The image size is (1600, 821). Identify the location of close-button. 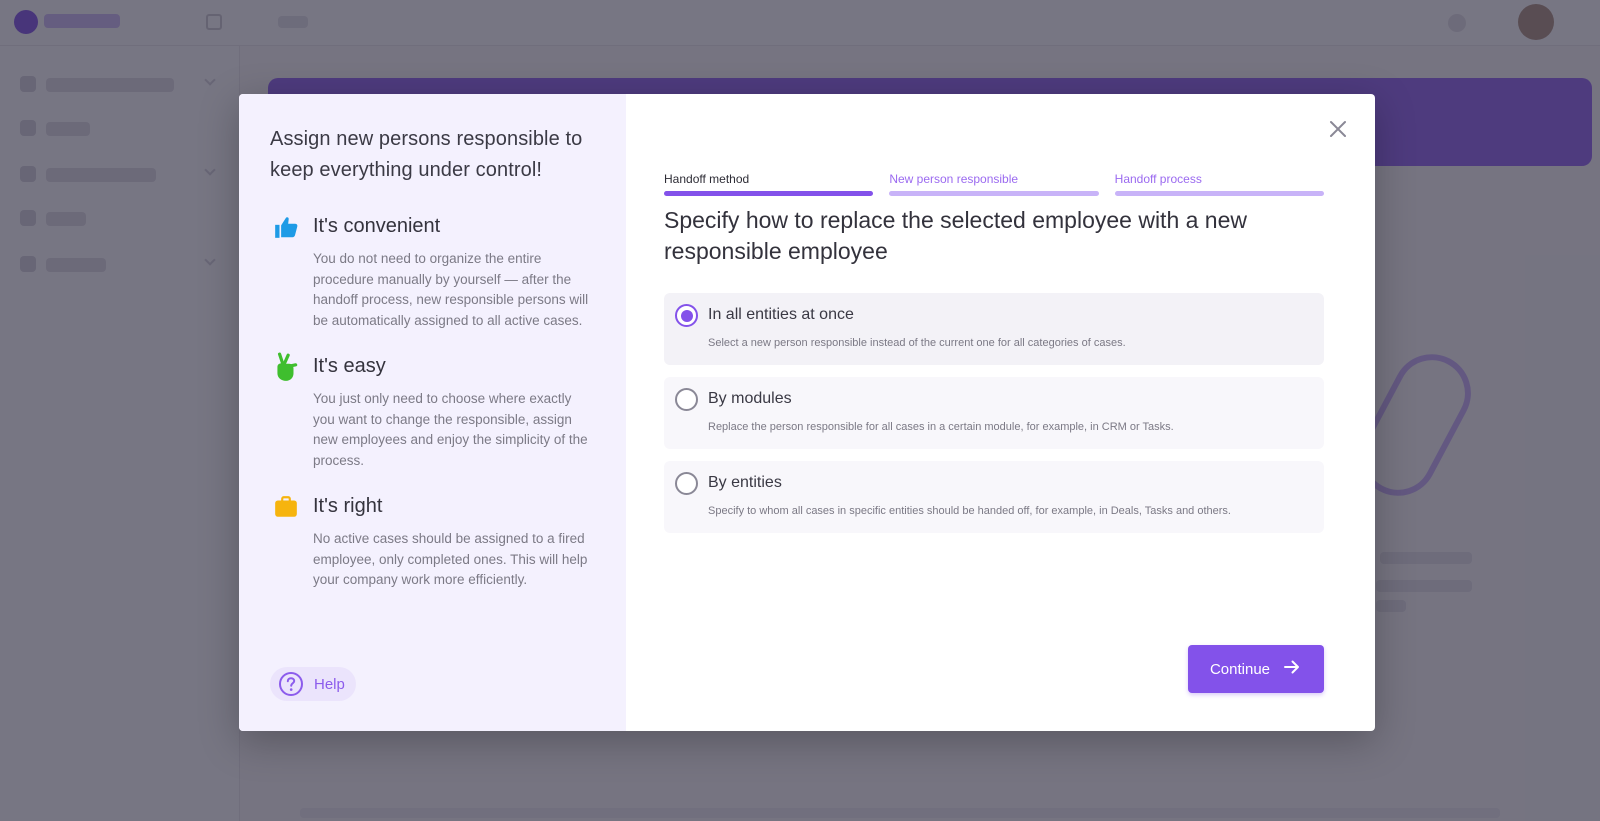
(1338, 131).